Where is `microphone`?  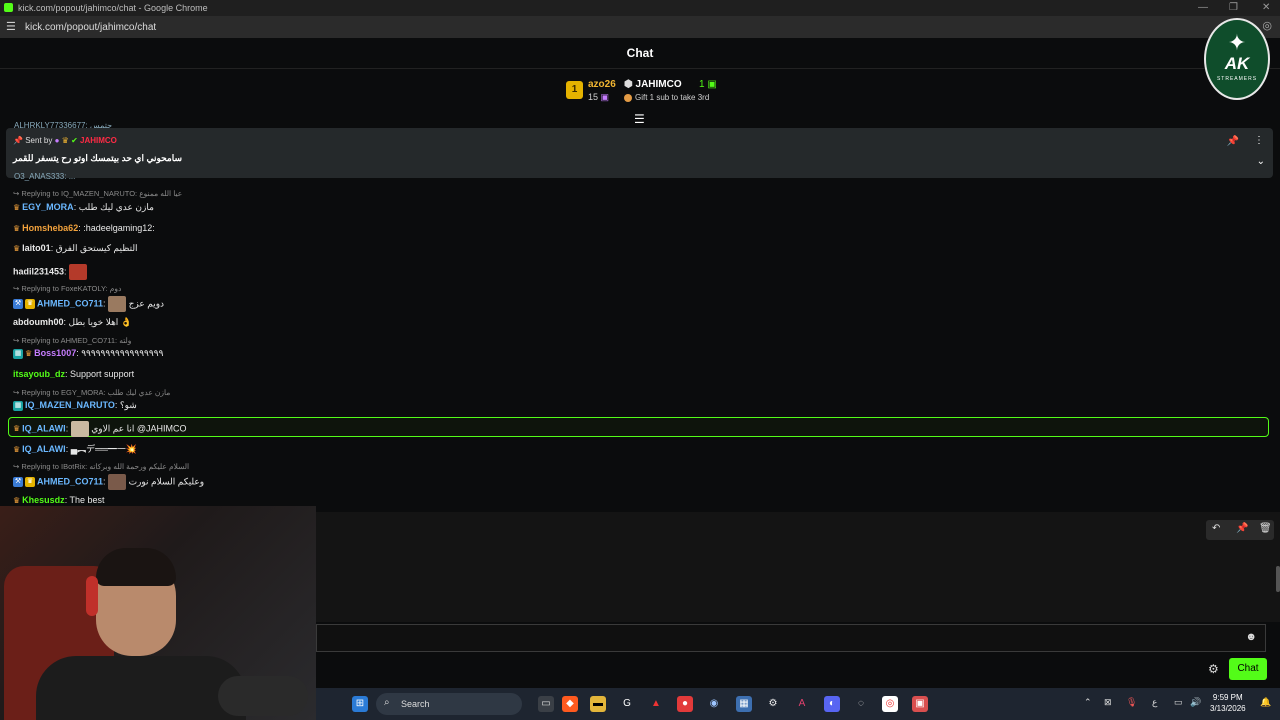
microphone is located at coordinates (263, 696).